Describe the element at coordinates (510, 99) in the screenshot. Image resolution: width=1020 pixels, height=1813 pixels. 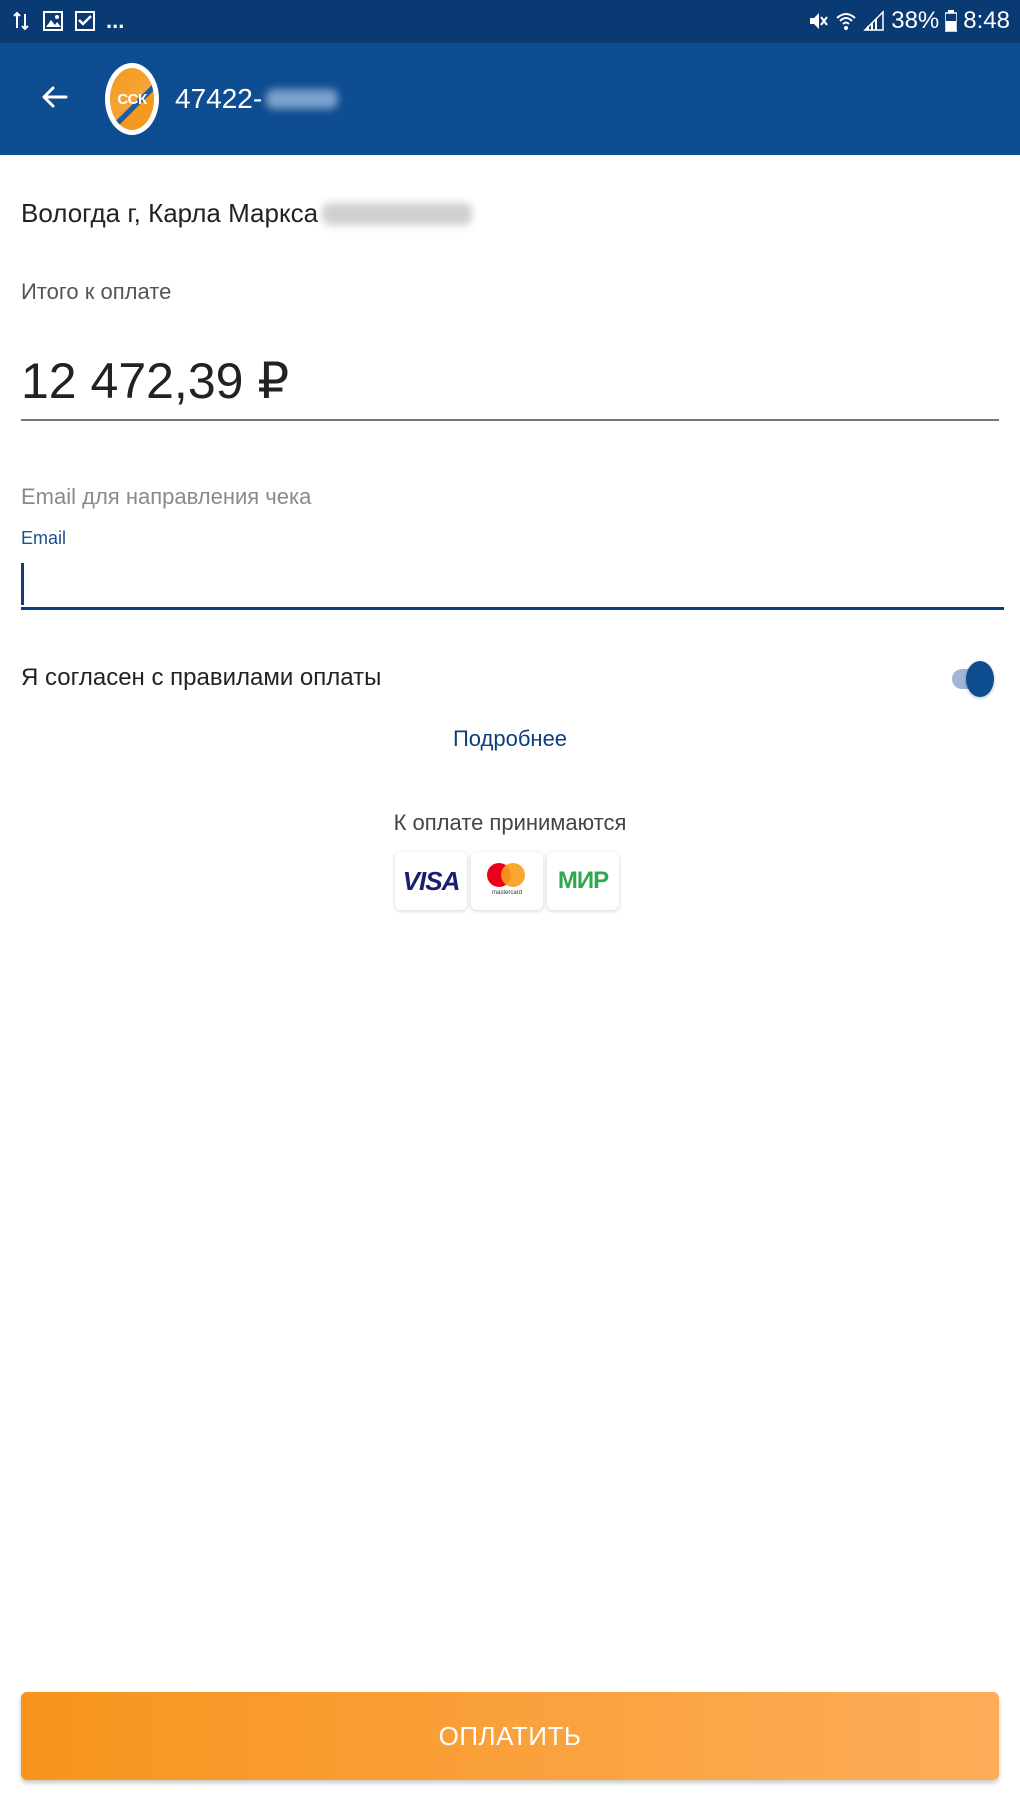
I see `app-bar: ССК 47422-` at that location.